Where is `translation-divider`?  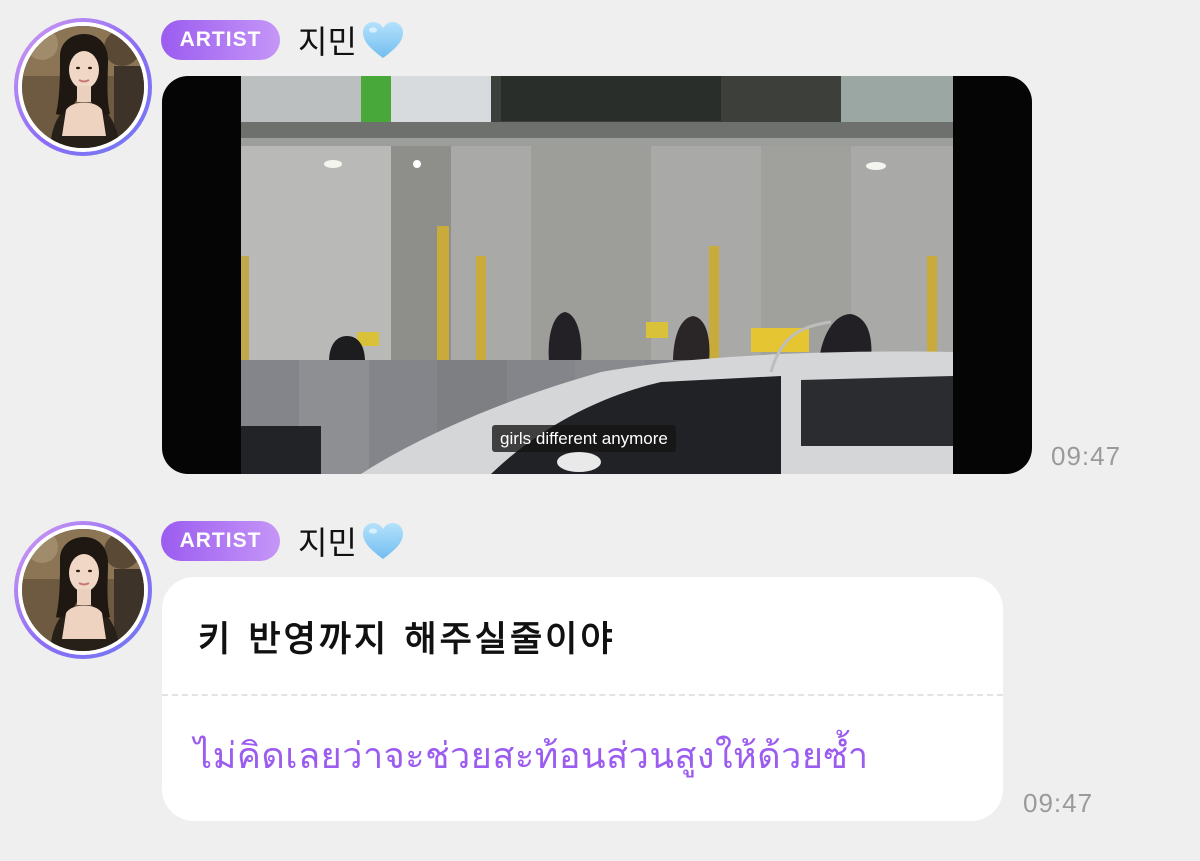 translation-divider is located at coordinates (582, 695).